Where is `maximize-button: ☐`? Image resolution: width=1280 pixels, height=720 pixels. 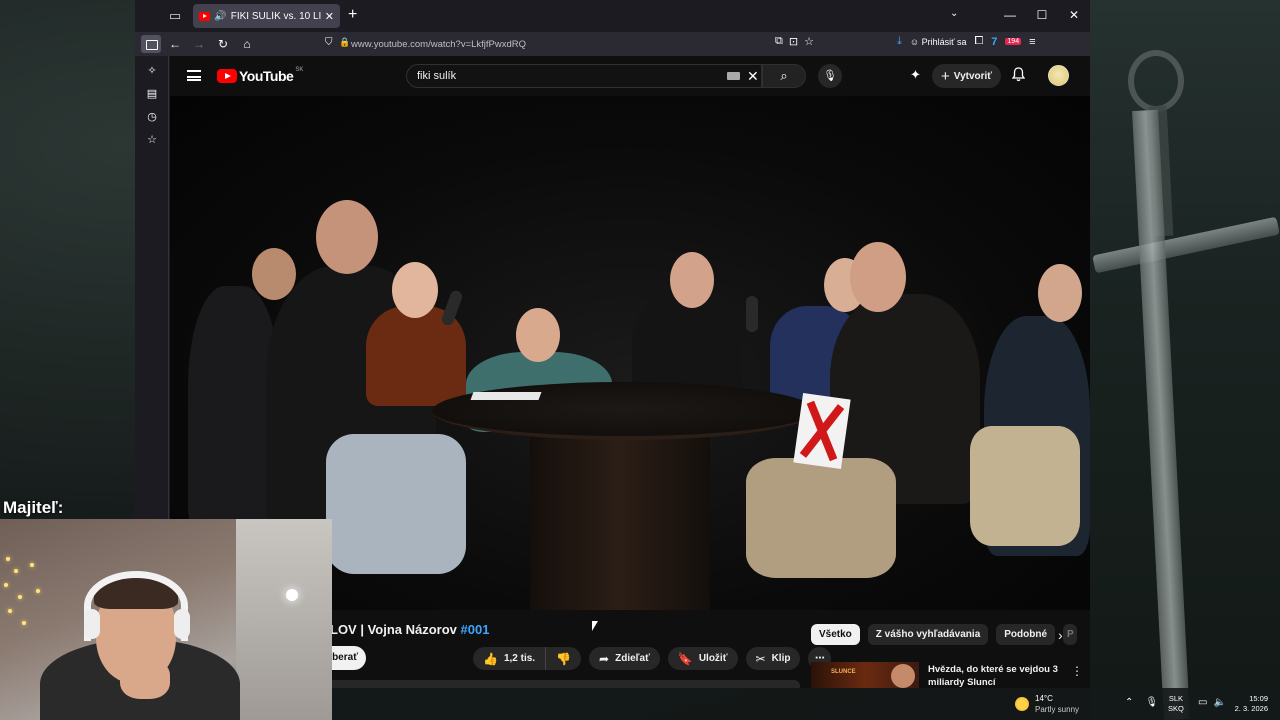
maximize-button: ☐ is located at coordinates (1042, 16).